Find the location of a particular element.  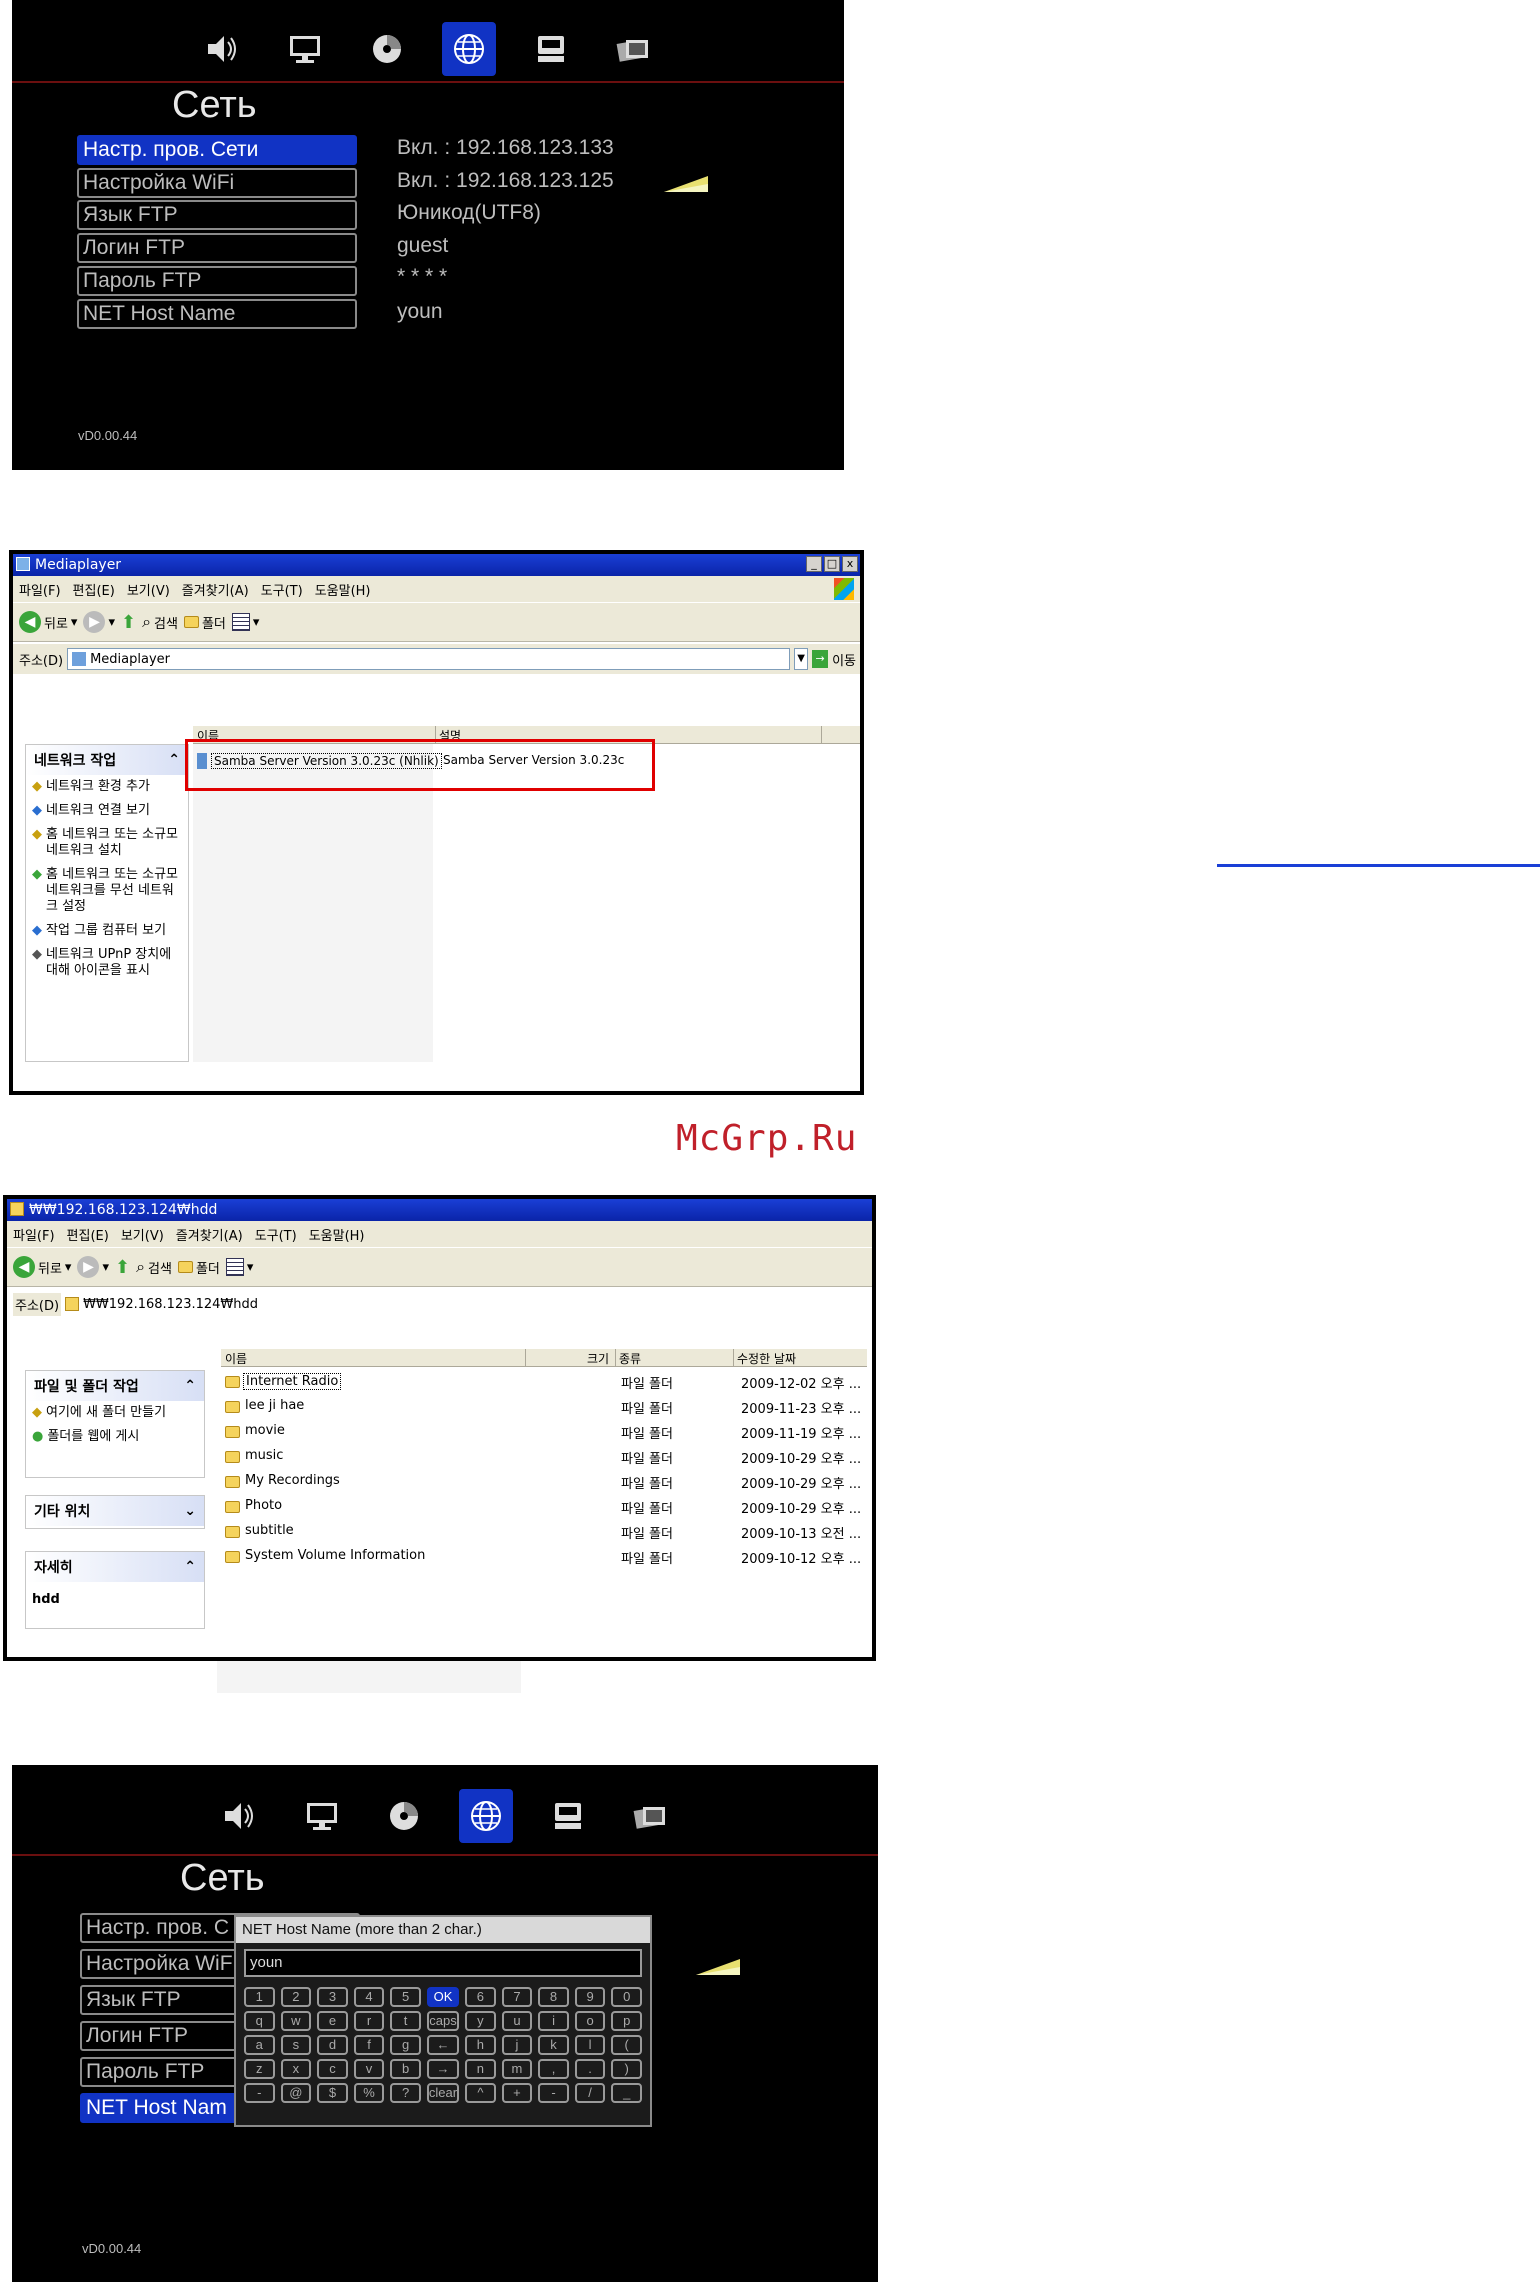

keyboard-key: $ is located at coordinates (332, 2093).